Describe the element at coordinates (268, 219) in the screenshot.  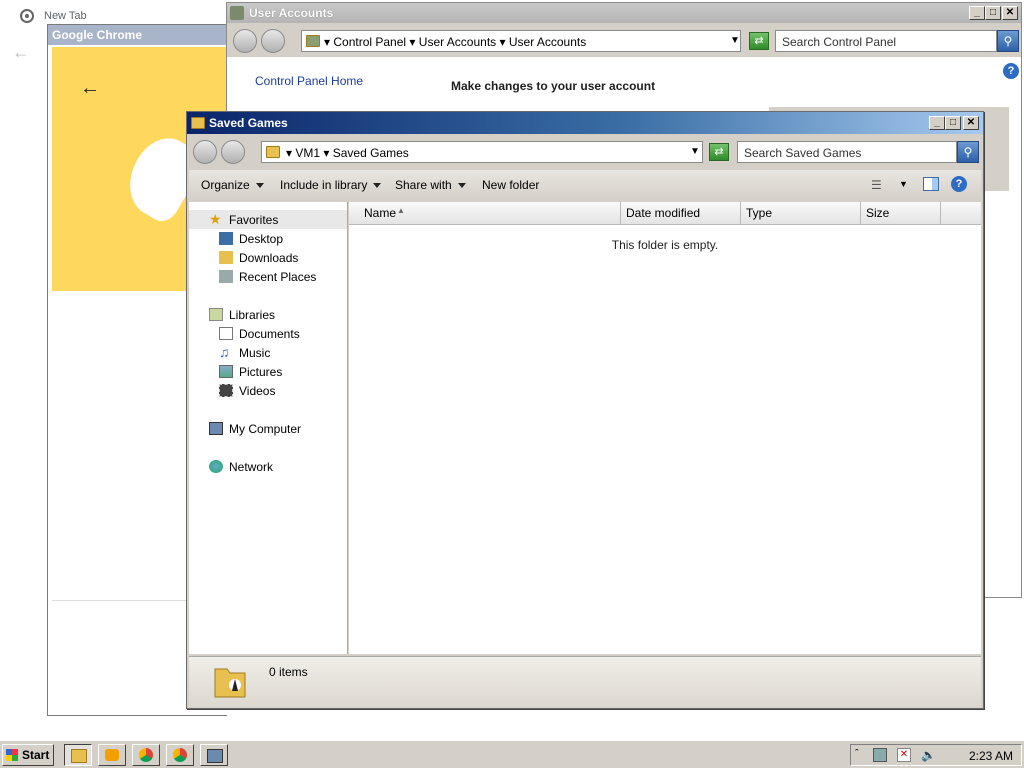
I see `nav-favorites: ★ Favorites` at that location.